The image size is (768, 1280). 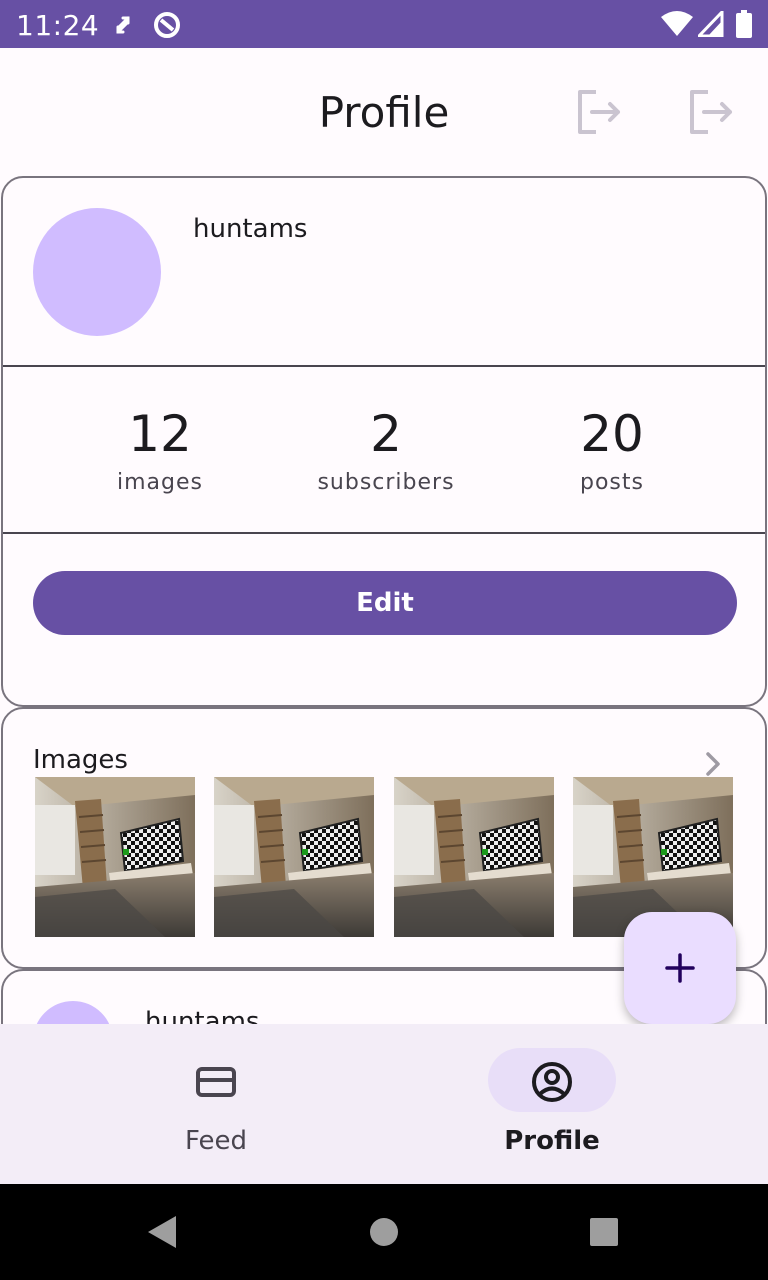 What do you see at coordinates (216, 1141) in the screenshot?
I see `nav-label-feed: Feed` at bounding box center [216, 1141].